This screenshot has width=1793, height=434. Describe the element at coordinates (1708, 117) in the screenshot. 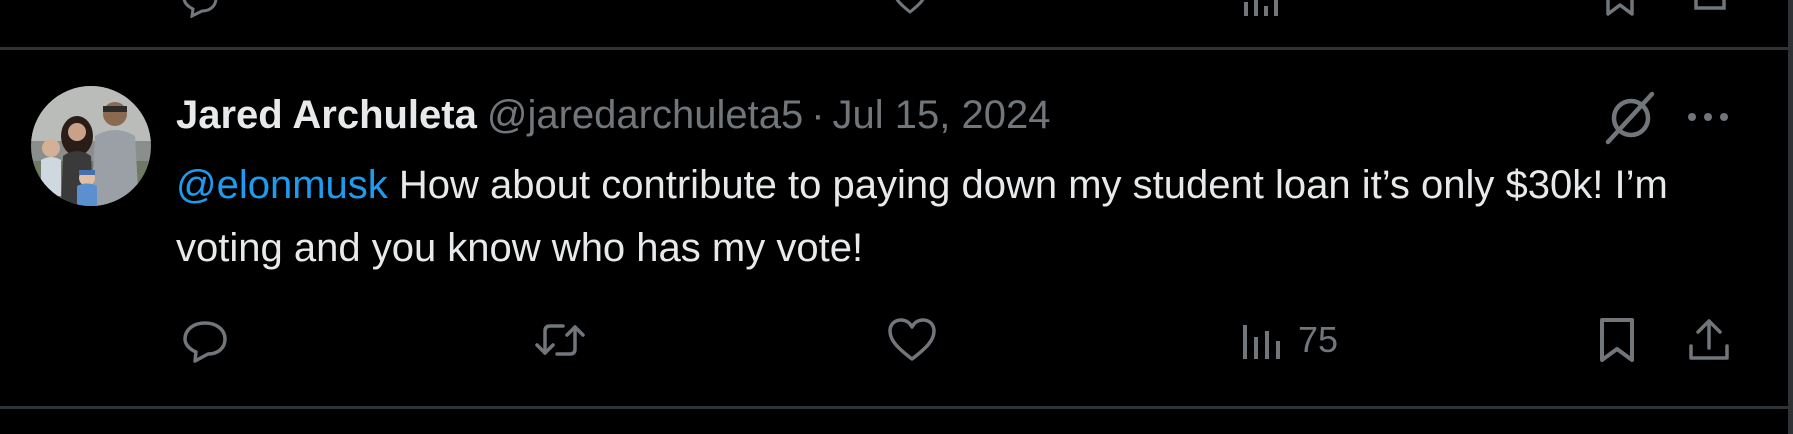

I see `more-horizontal-icon` at that location.